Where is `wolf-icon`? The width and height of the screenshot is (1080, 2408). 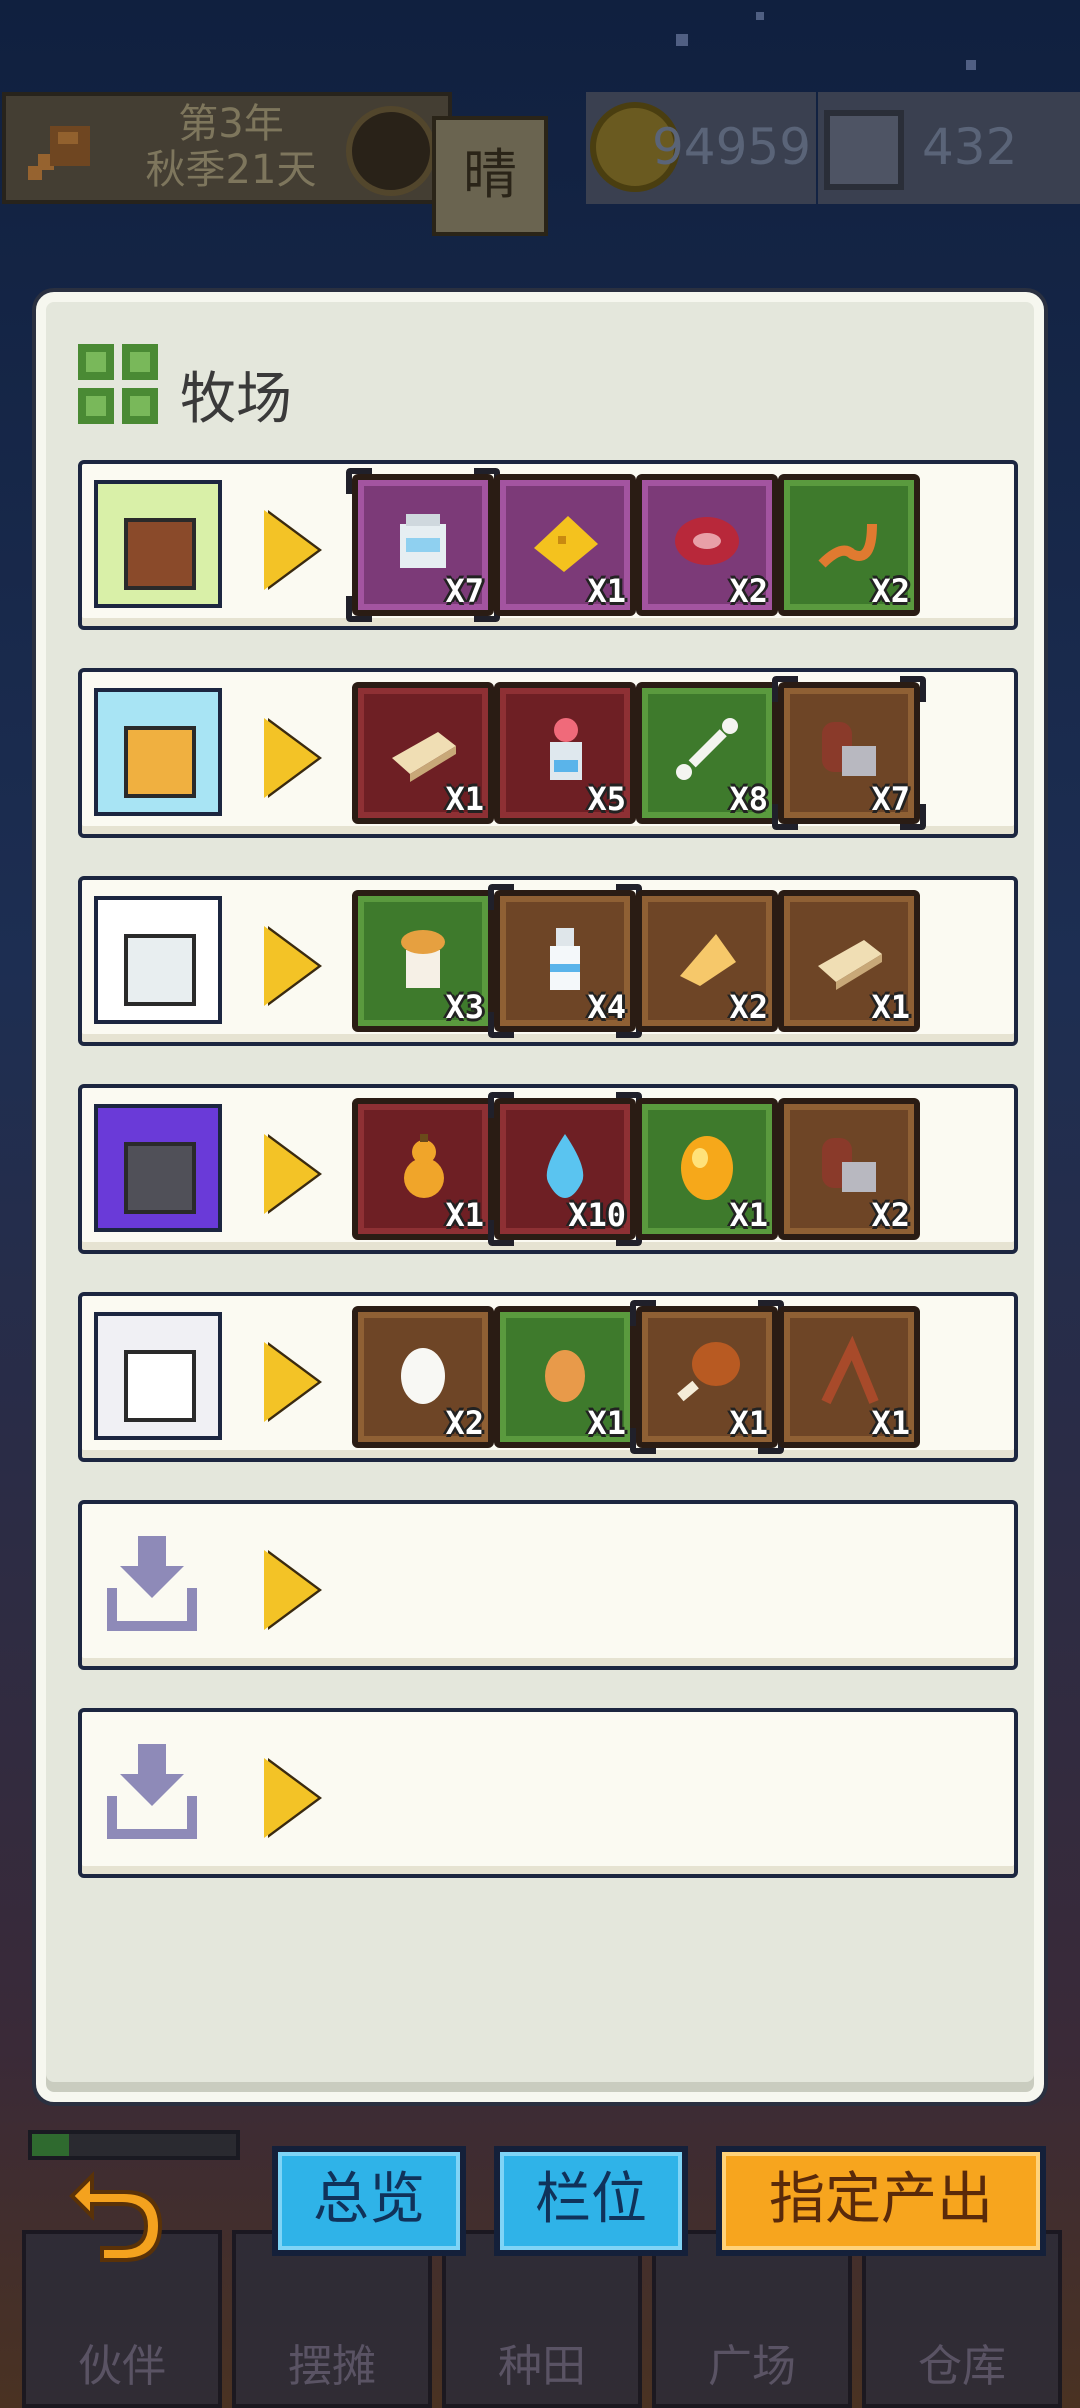
wolf-icon is located at coordinates (160, 1178).